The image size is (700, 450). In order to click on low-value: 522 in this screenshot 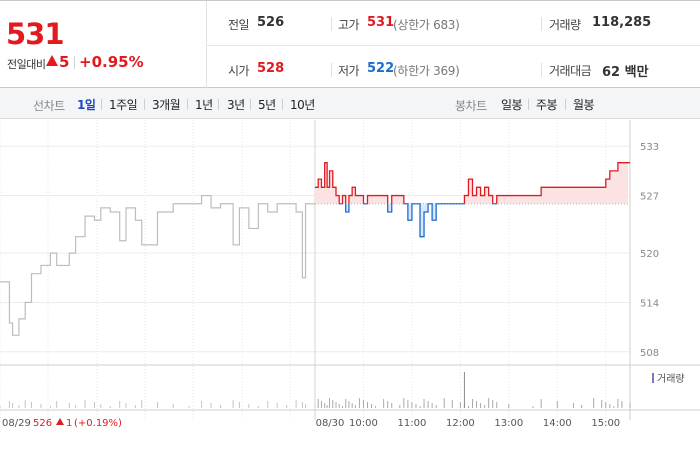, I will do `click(381, 68)`.